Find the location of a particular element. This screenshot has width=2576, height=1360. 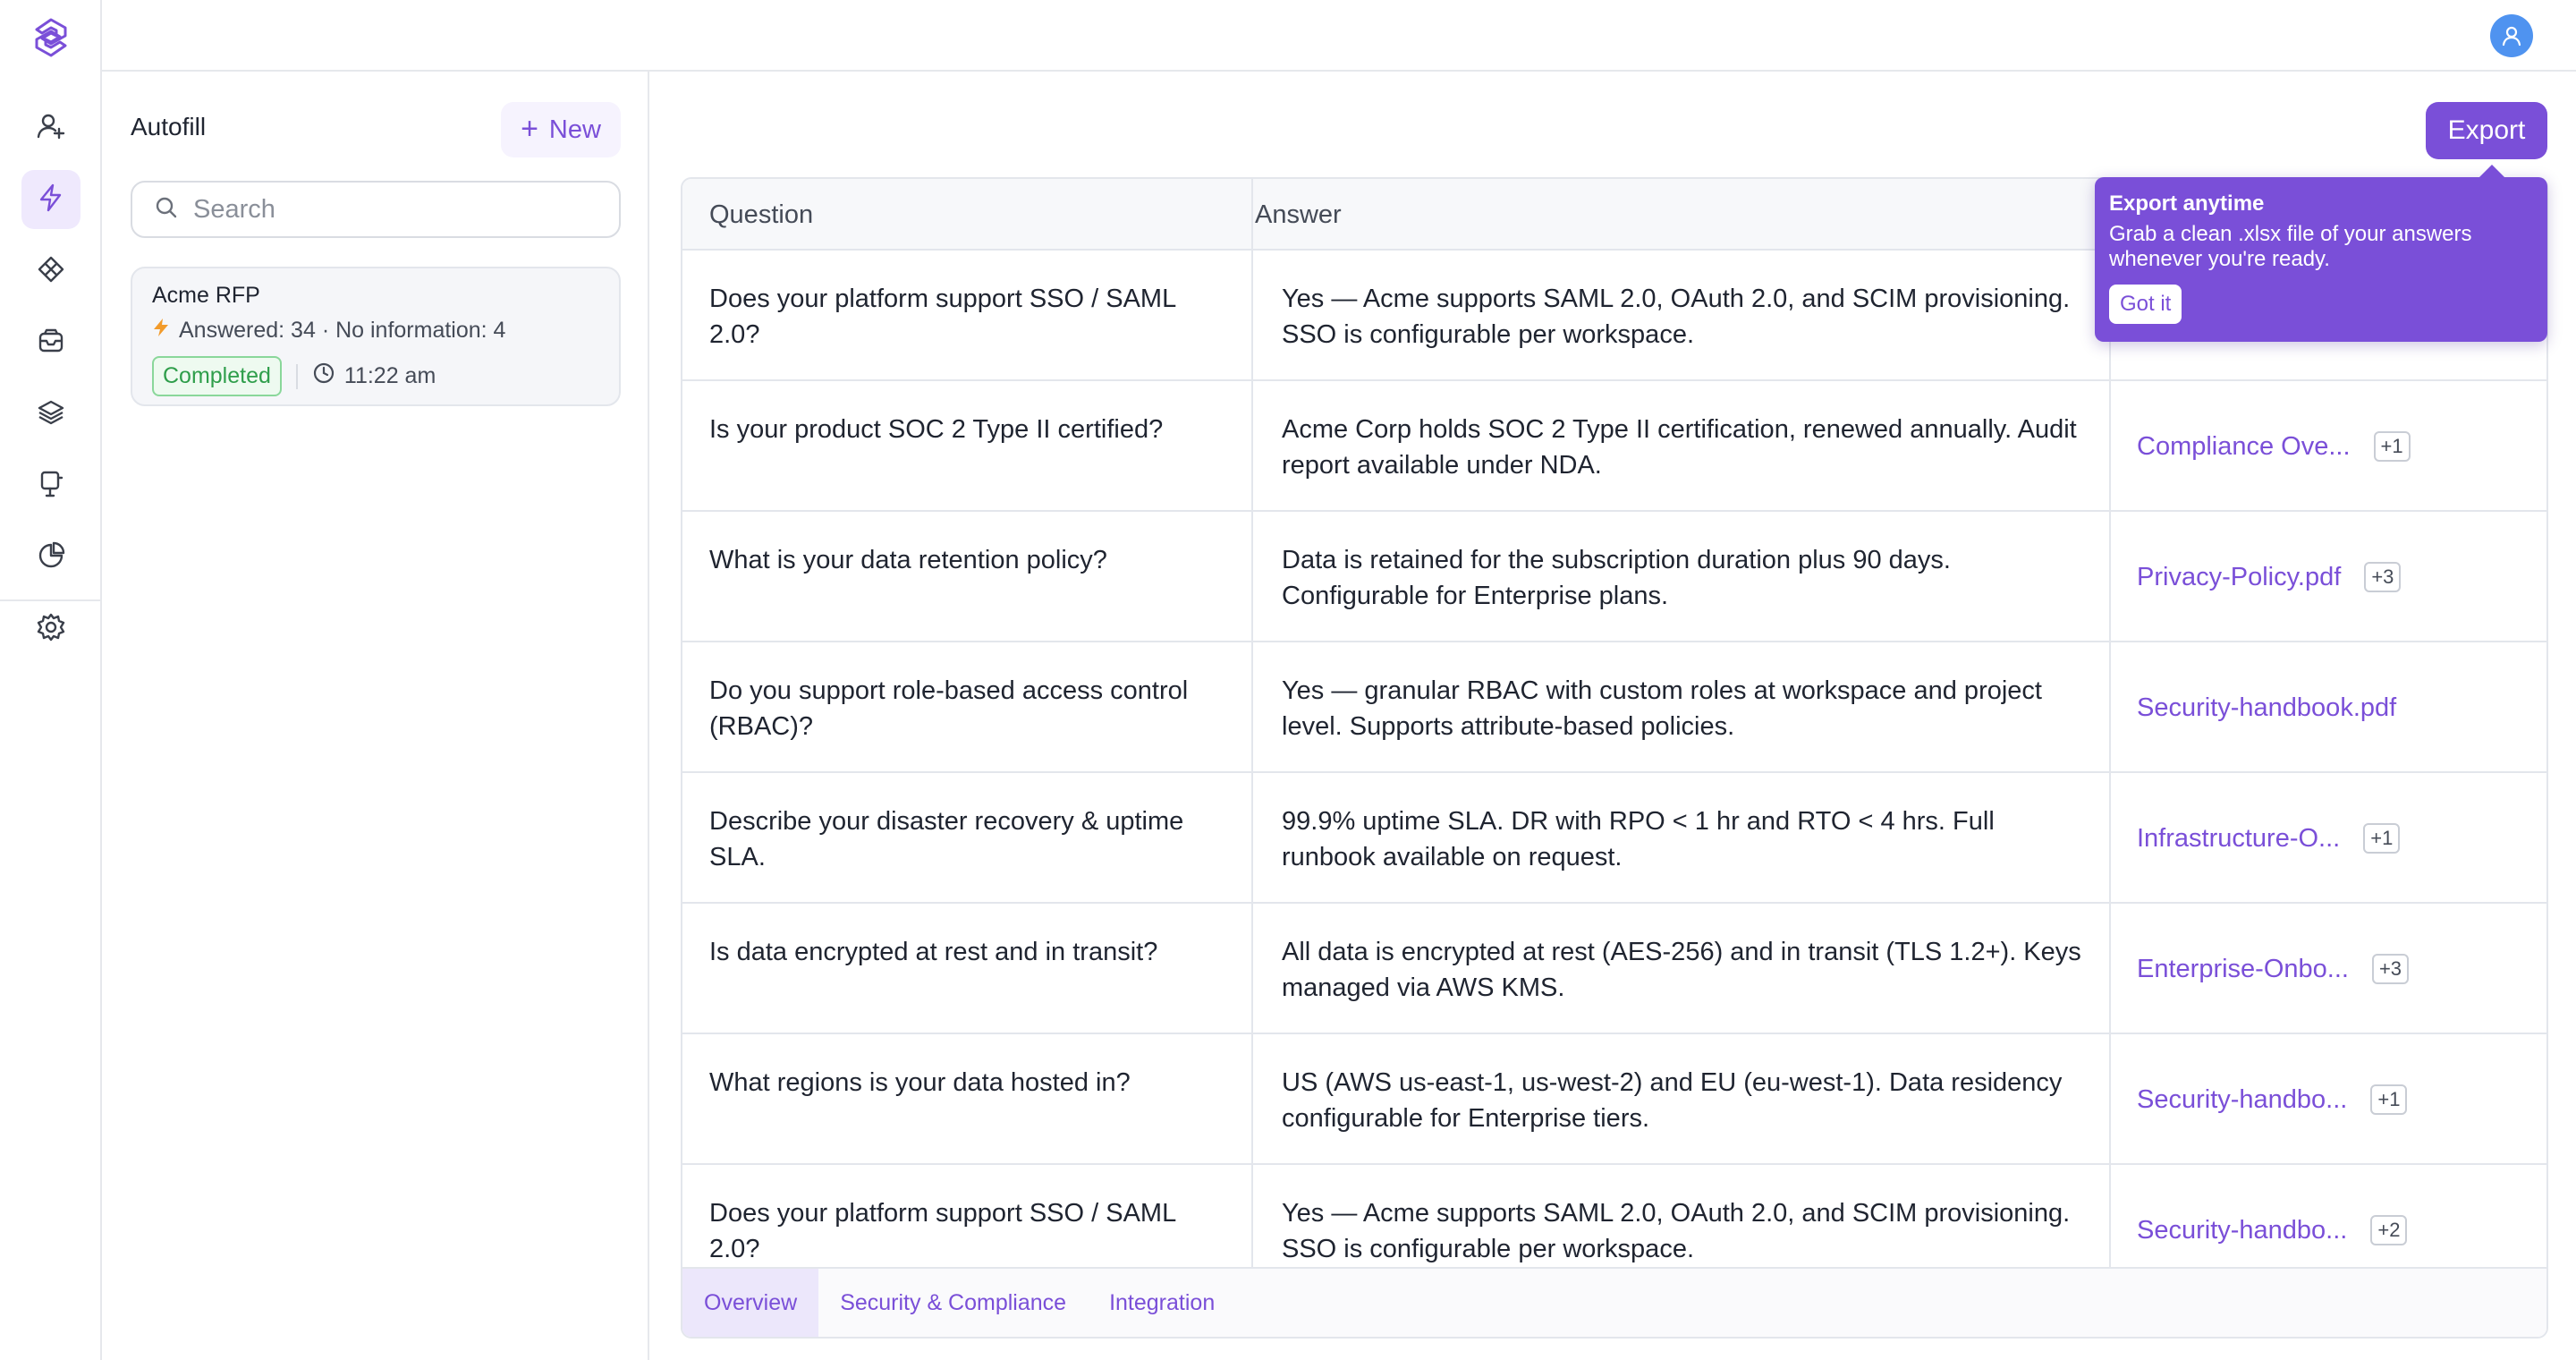

column-header-answer: Answer is located at coordinates (1298, 214).